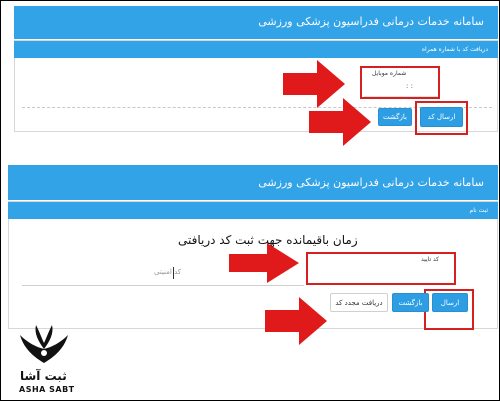  Describe the element at coordinates (264, 263) in the screenshot. I see `arrow-to-code-icon` at that location.